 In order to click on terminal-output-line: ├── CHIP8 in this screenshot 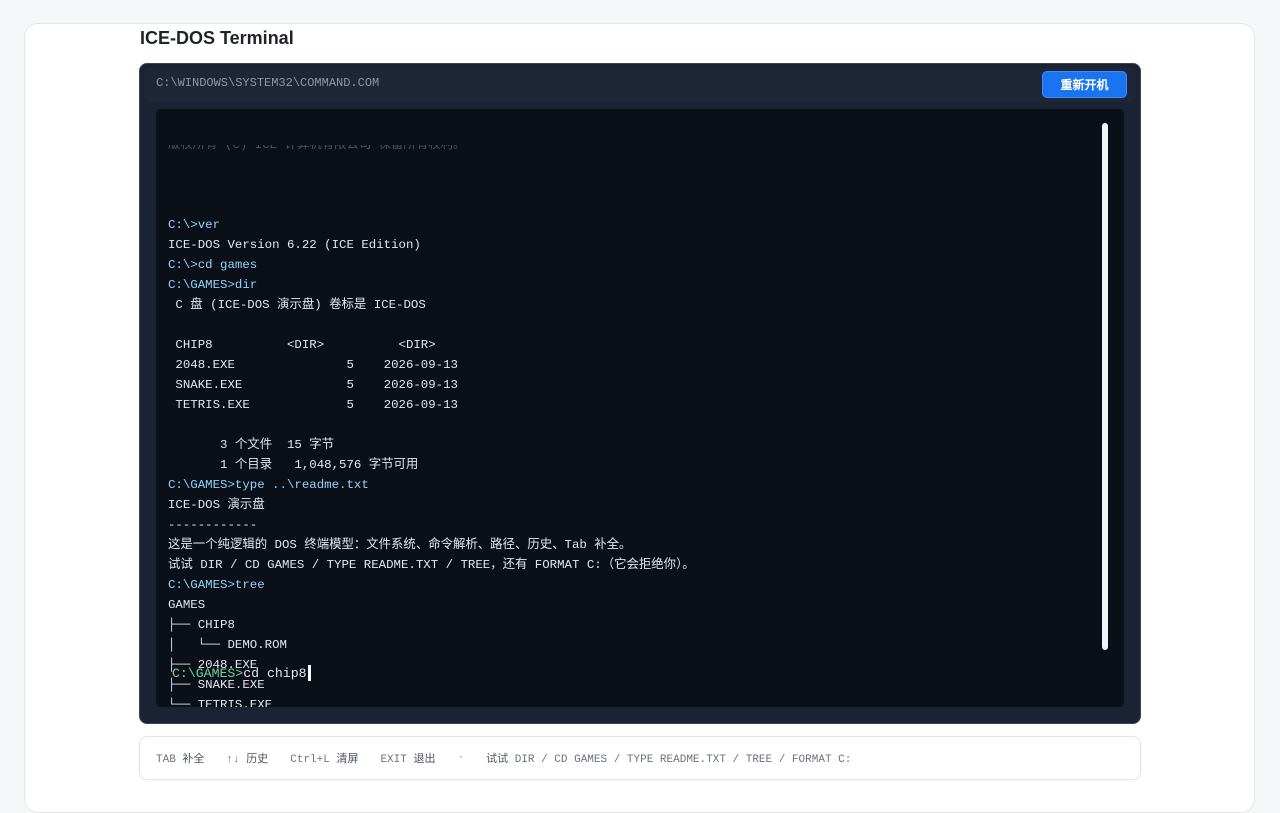, I will do `click(201, 625)`.